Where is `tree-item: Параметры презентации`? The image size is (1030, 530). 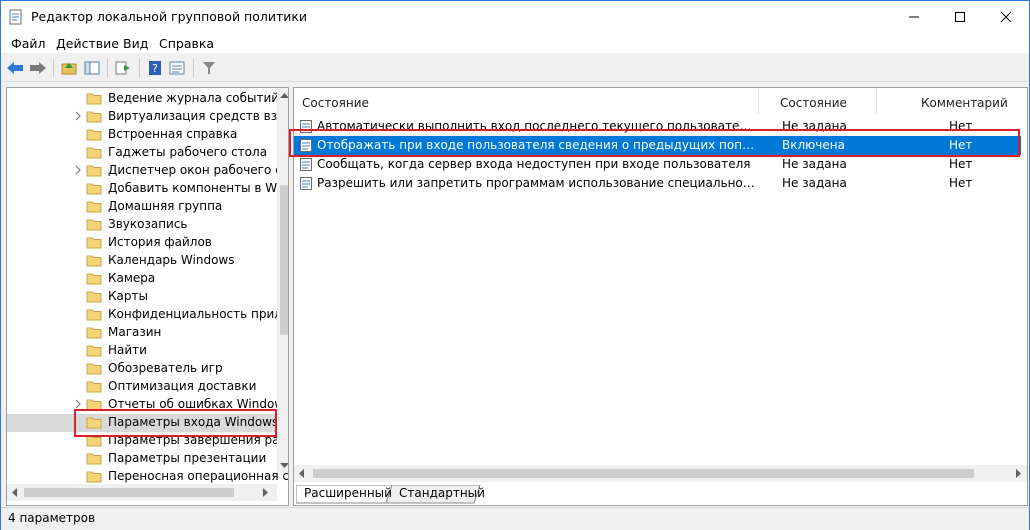
tree-item: Параметры презентации is located at coordinates (142, 459).